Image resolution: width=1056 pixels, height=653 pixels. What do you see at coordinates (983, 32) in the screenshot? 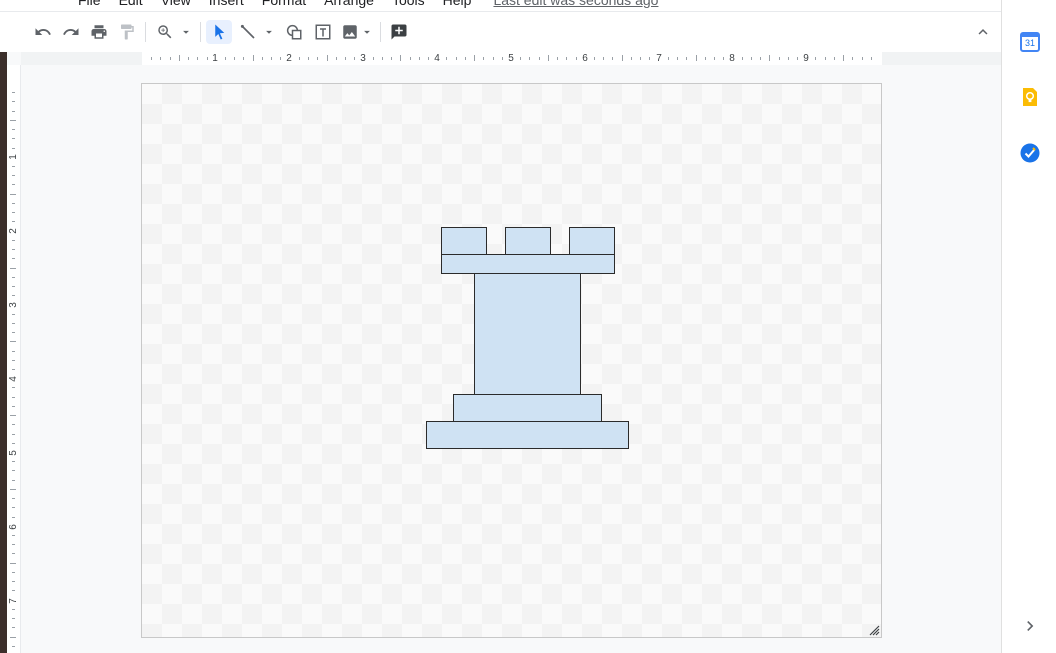
I see `collapse-toolbar-button` at bounding box center [983, 32].